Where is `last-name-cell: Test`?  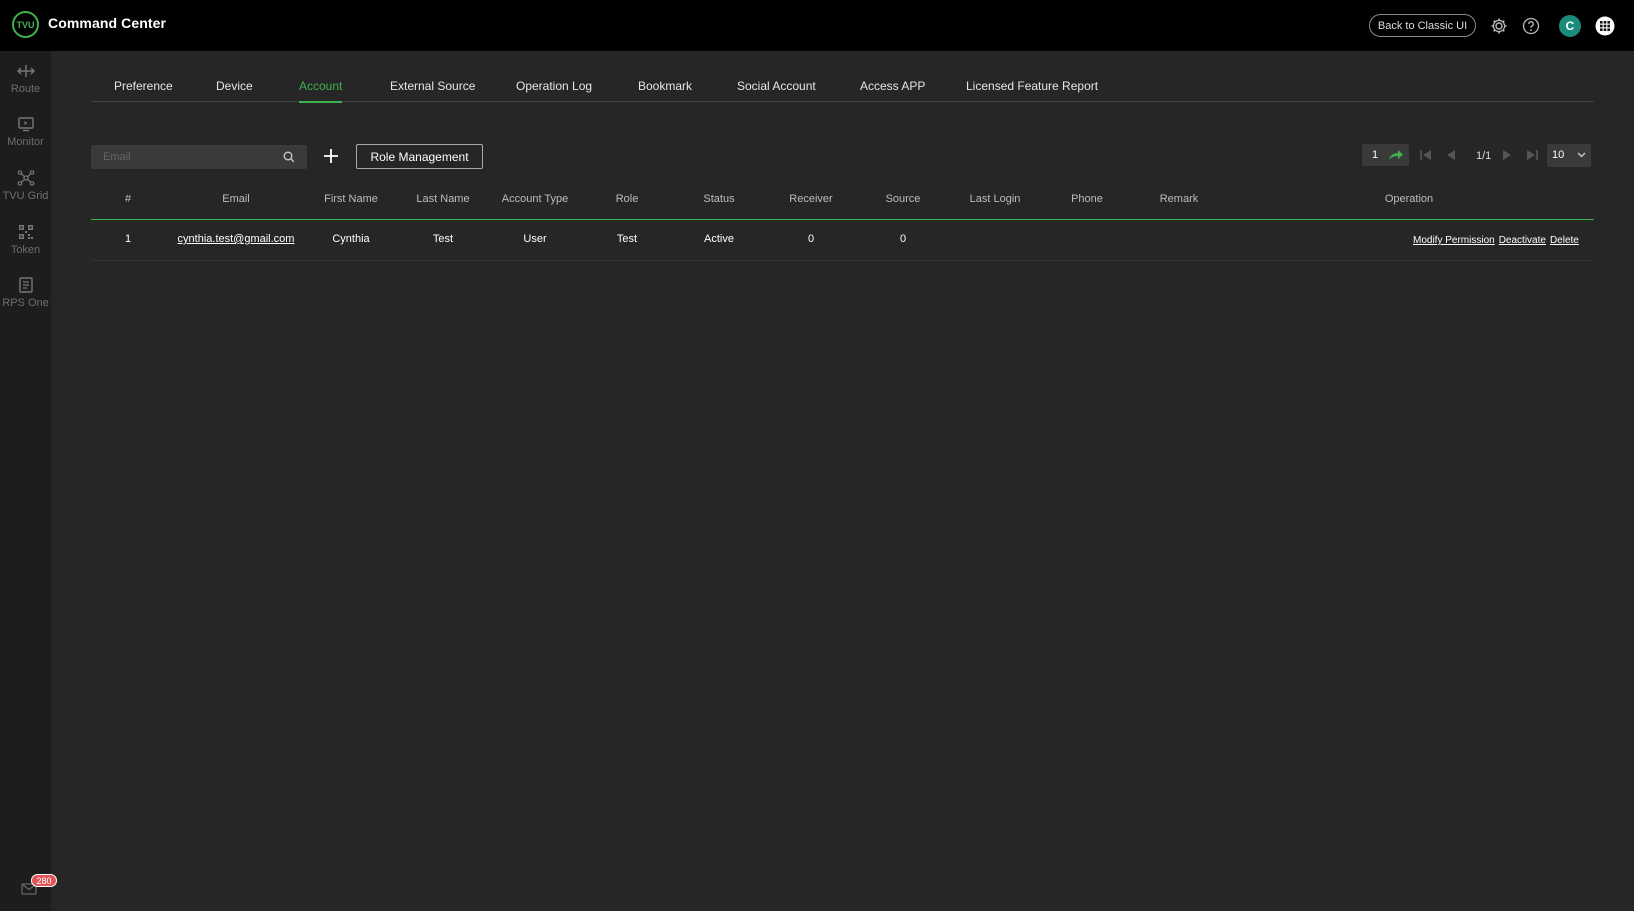 last-name-cell: Test is located at coordinates (443, 239).